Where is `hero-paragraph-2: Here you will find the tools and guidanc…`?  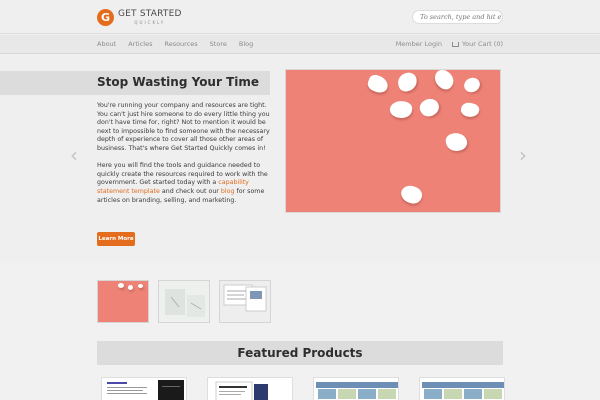
hero-paragraph-2: Here you will find the tools and guidanc… is located at coordinates (184, 183).